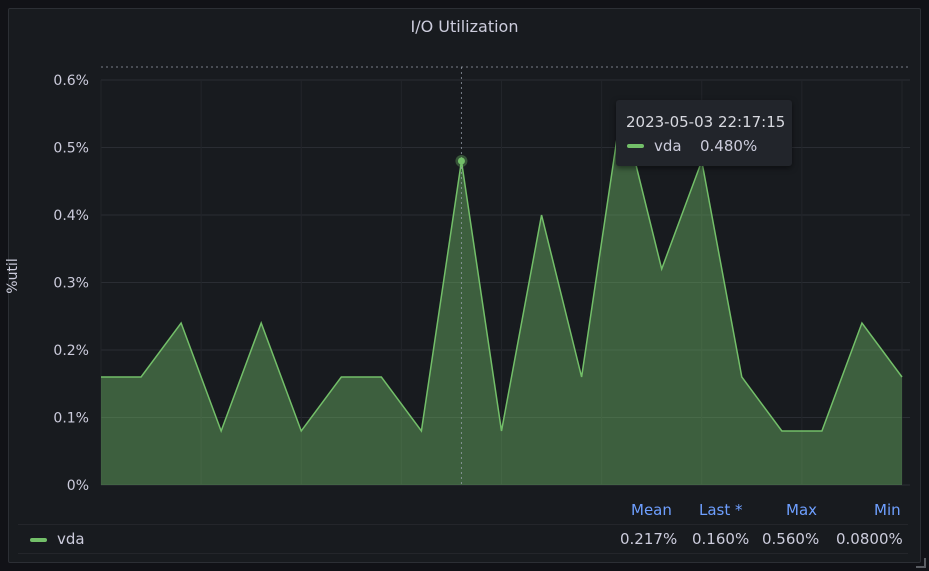 The height and width of the screenshot is (571, 929). Describe the element at coordinates (649, 539) in the screenshot. I see `legend-mean-value: 0.217%` at that location.